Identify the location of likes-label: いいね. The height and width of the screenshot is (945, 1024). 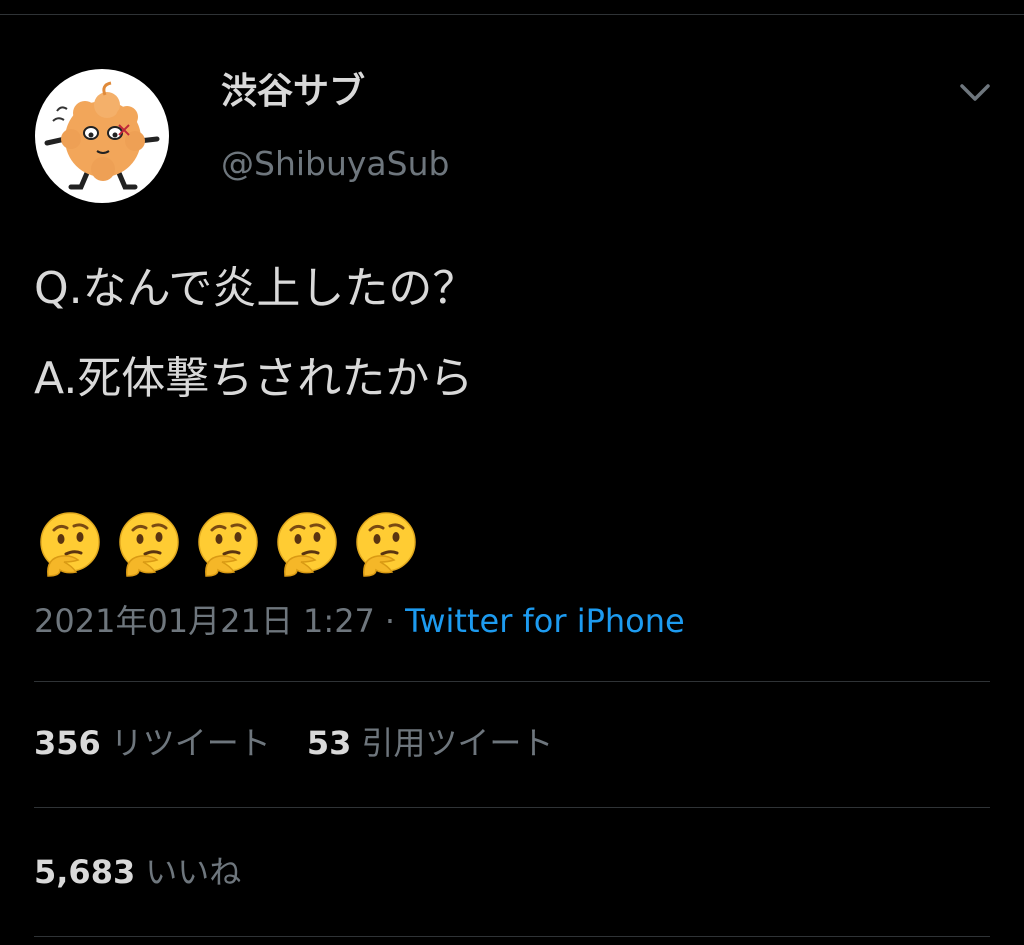
(193, 872).